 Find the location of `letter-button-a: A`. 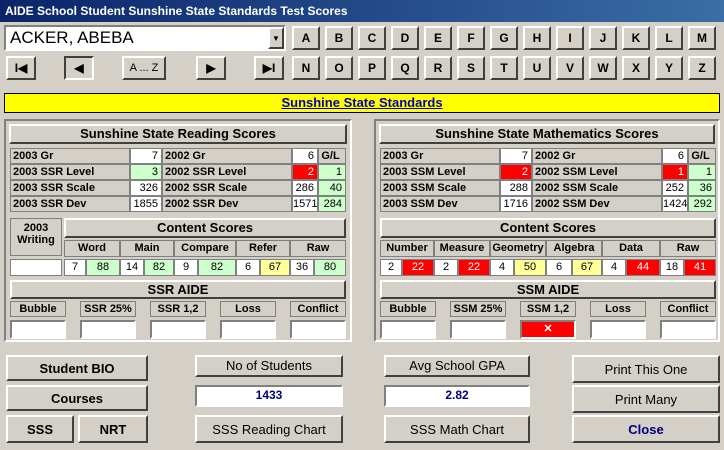

letter-button-a: A is located at coordinates (306, 38).